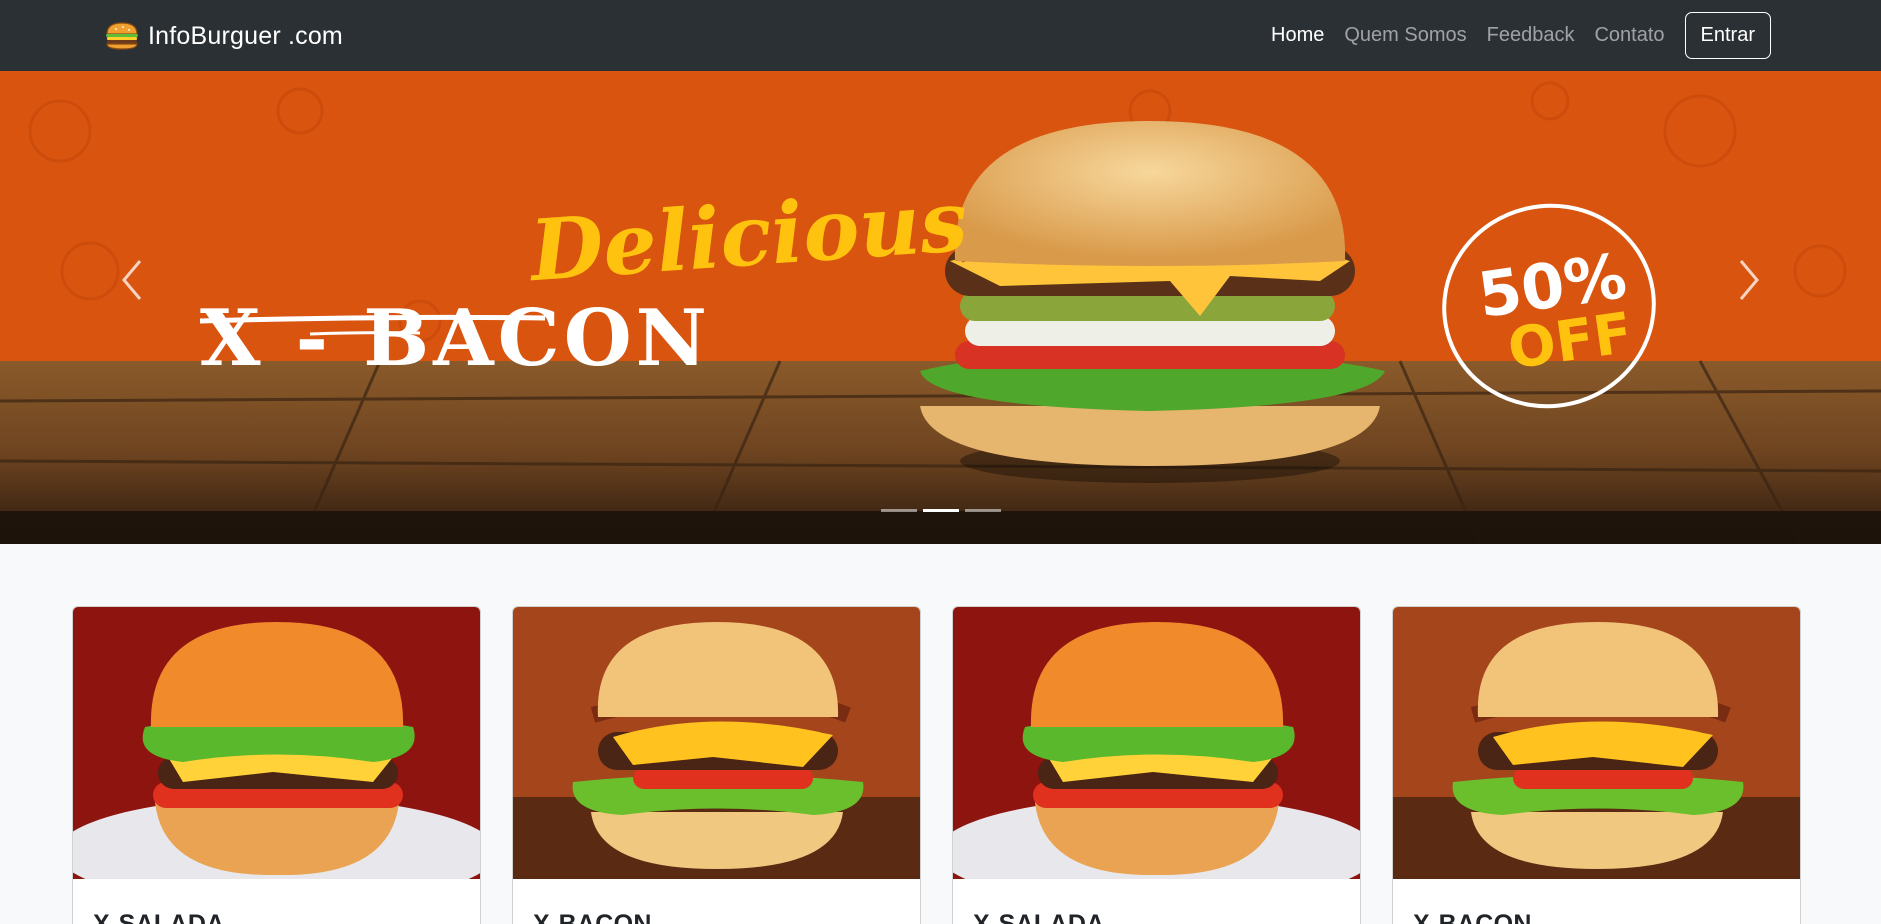 The image size is (1881, 924). What do you see at coordinates (1405, 35) in the screenshot?
I see `nav-quem-somos: Quem Somos` at bounding box center [1405, 35].